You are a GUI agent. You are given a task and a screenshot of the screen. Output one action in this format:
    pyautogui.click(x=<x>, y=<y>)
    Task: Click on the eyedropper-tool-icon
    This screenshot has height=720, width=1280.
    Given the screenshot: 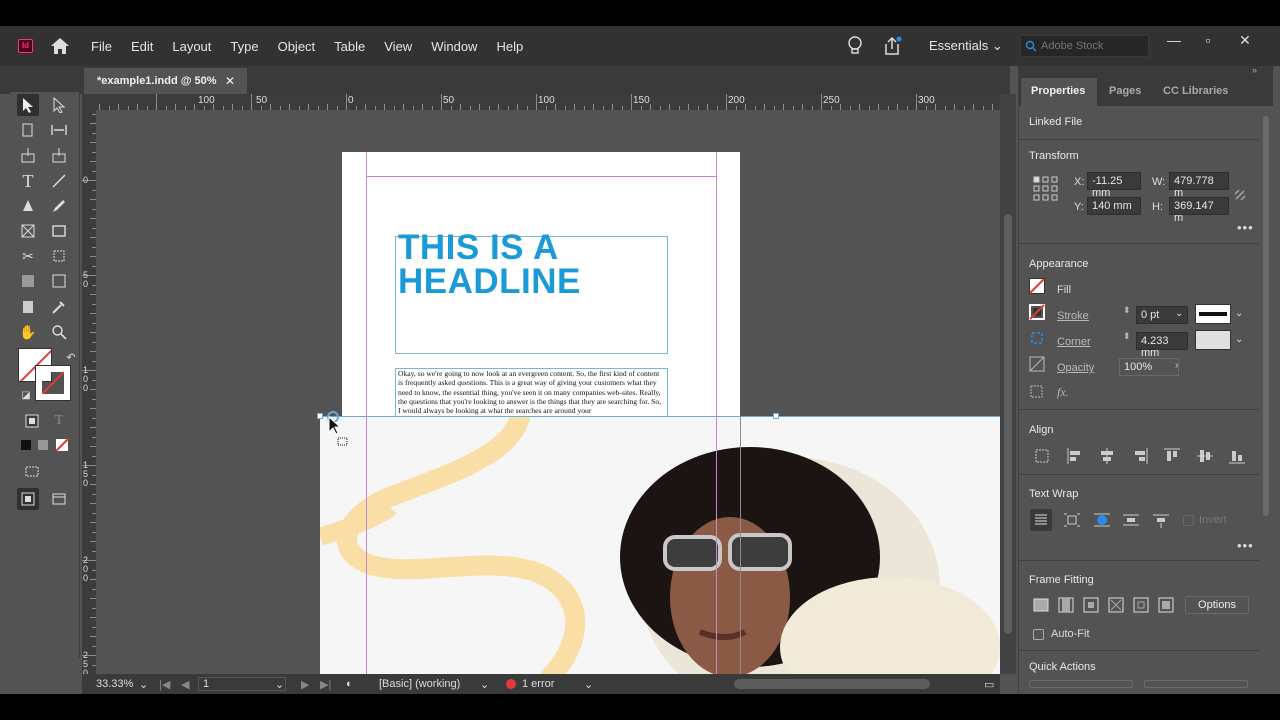 What is the action you would take?
    pyautogui.click(x=59, y=307)
    